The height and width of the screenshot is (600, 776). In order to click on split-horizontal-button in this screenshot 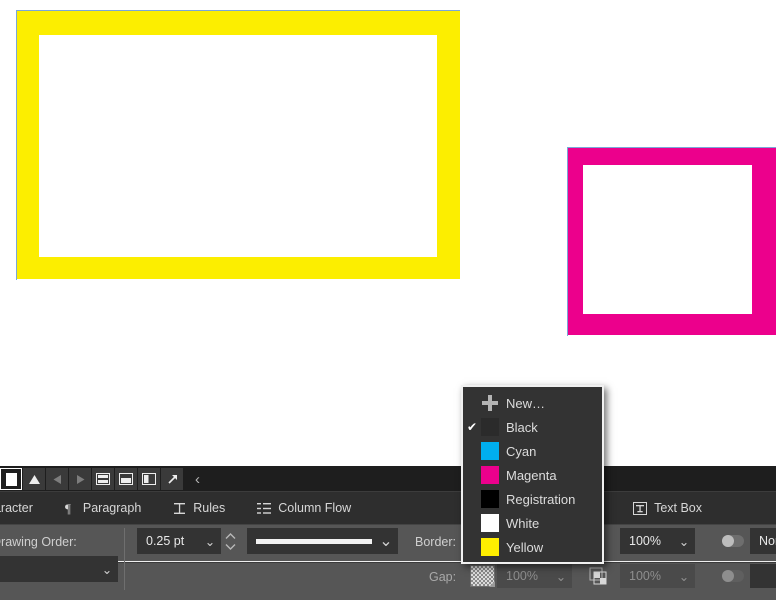, I will do `click(103, 479)`.